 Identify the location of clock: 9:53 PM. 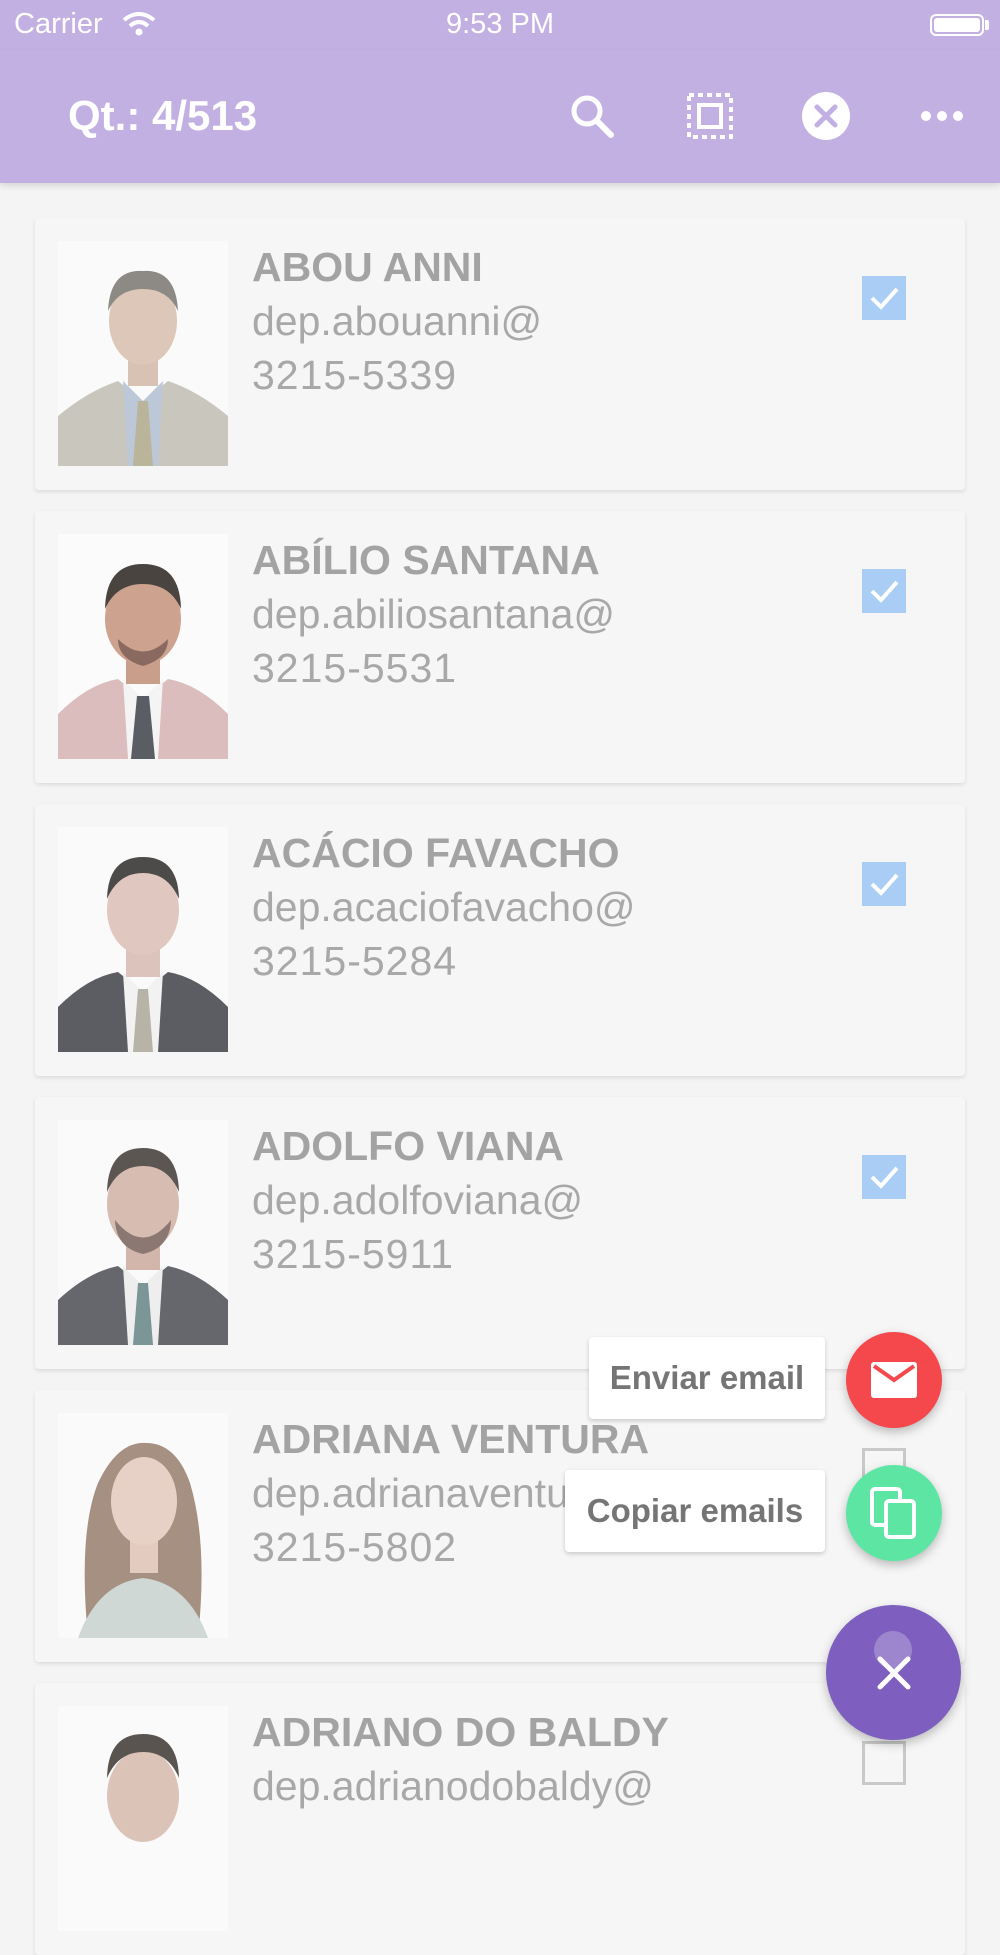
(500, 24).